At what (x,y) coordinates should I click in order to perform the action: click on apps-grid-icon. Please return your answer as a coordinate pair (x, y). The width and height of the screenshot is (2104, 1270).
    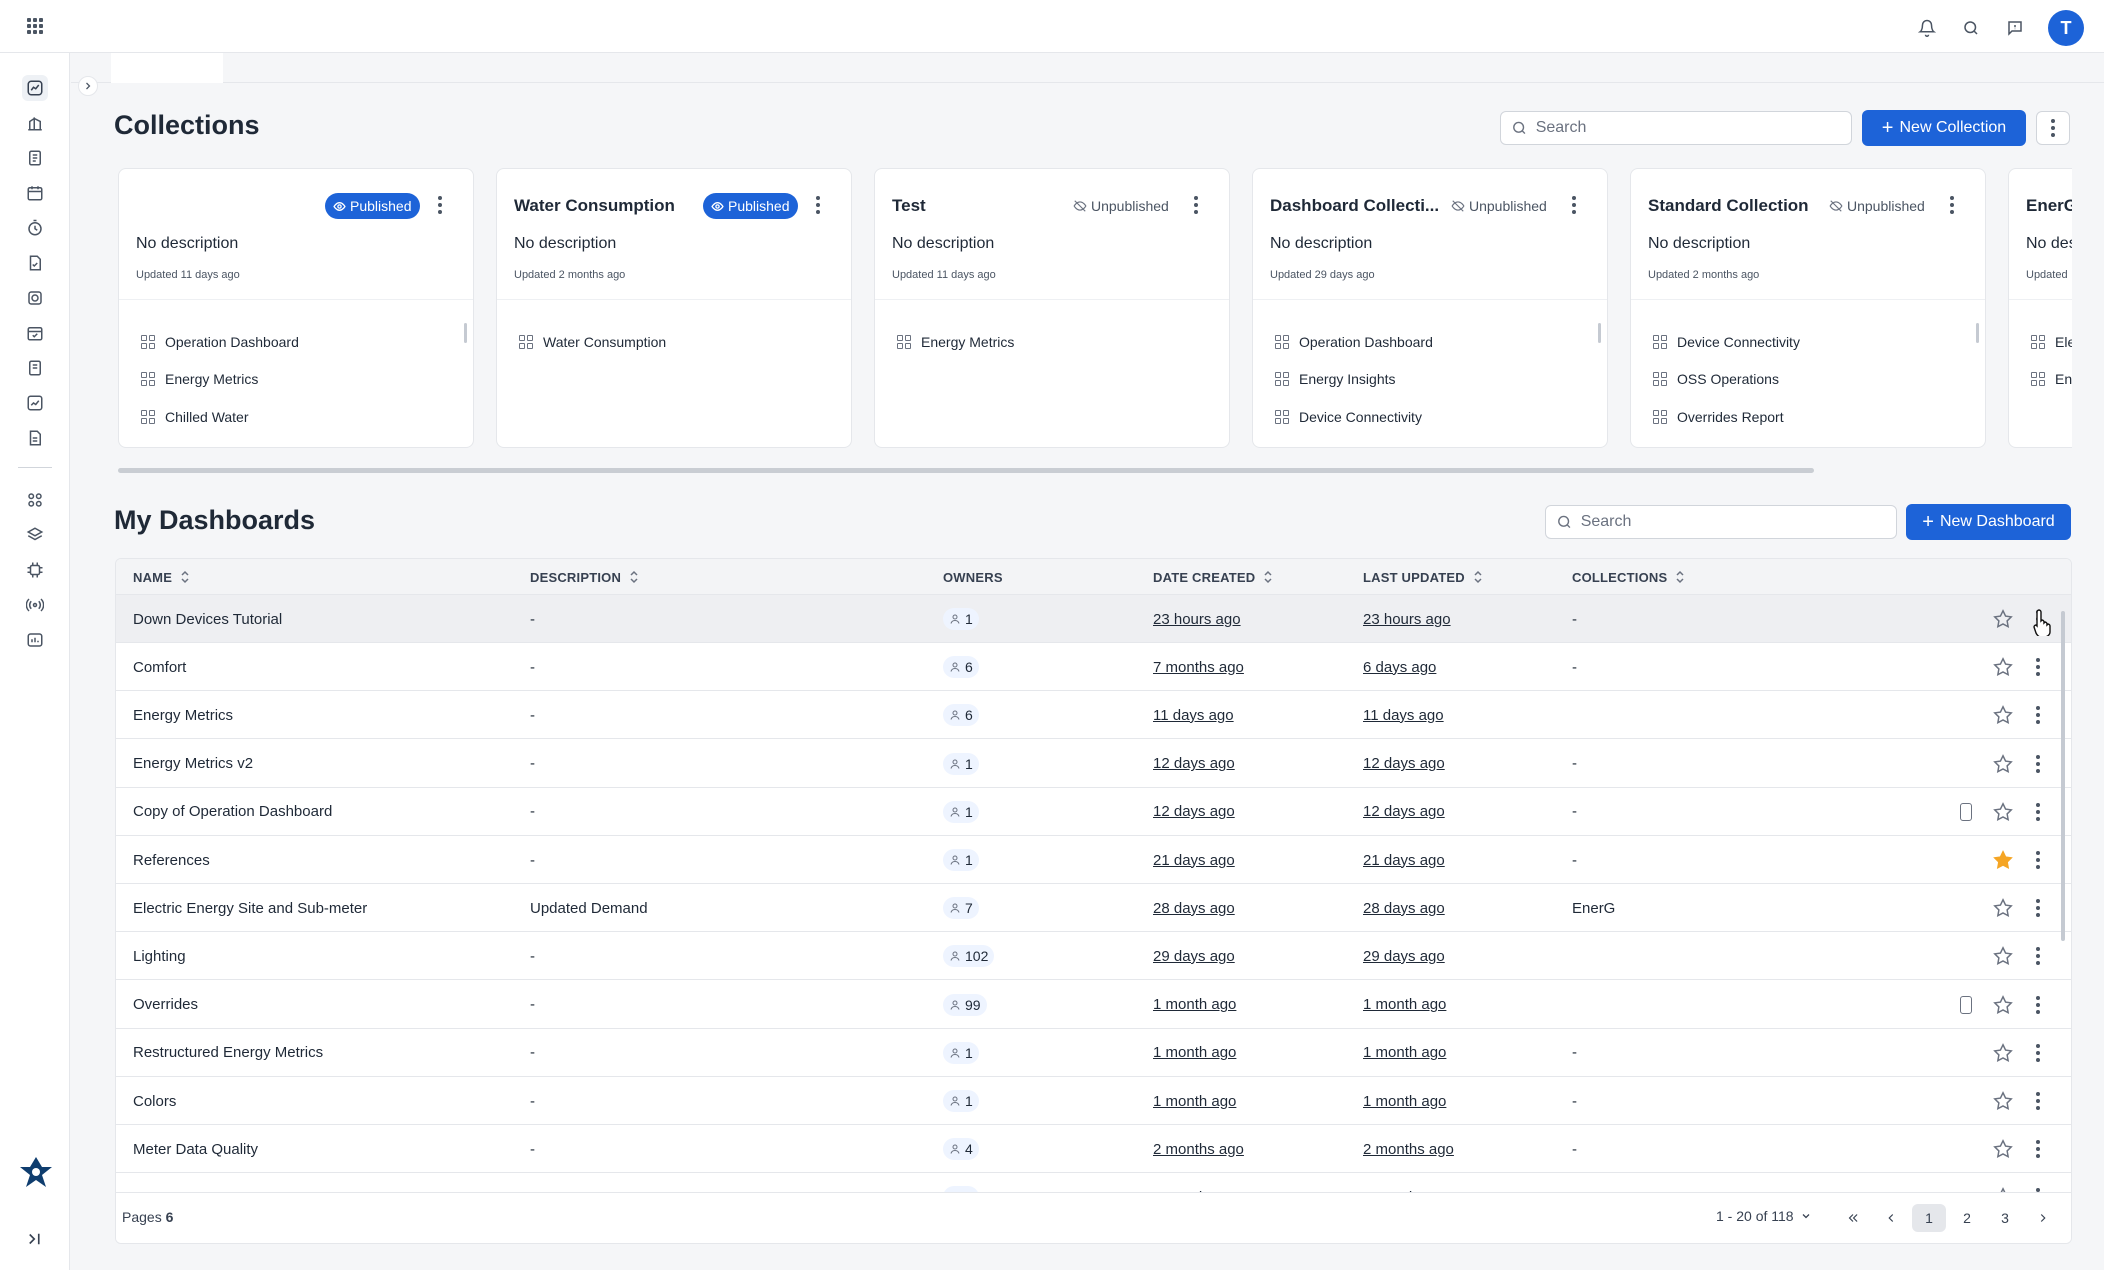
    Looking at the image, I should click on (35, 26).